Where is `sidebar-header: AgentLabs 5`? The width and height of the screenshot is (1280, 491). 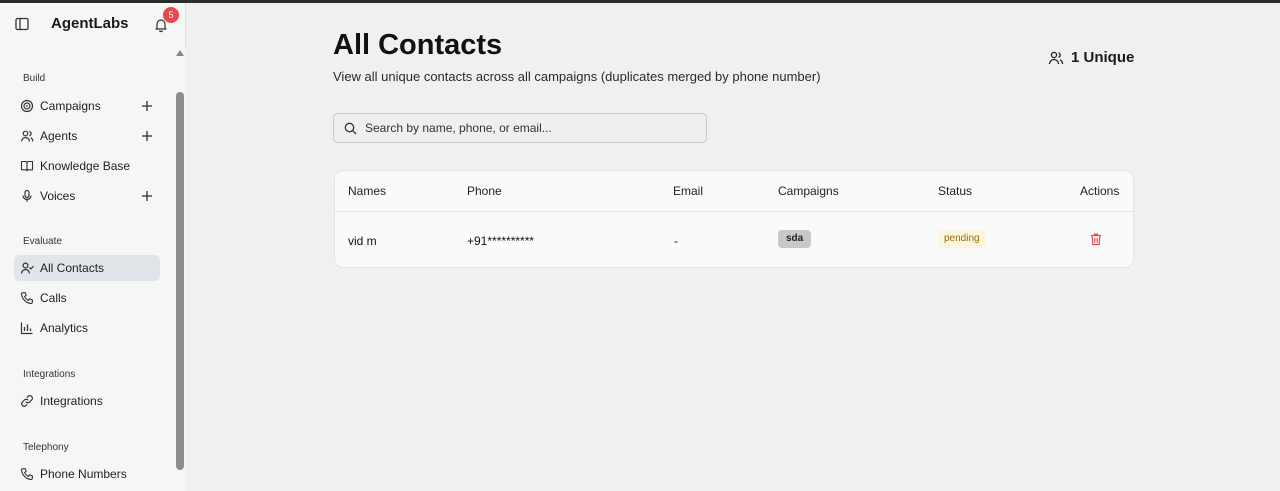 sidebar-header: AgentLabs 5 is located at coordinates (93, 24).